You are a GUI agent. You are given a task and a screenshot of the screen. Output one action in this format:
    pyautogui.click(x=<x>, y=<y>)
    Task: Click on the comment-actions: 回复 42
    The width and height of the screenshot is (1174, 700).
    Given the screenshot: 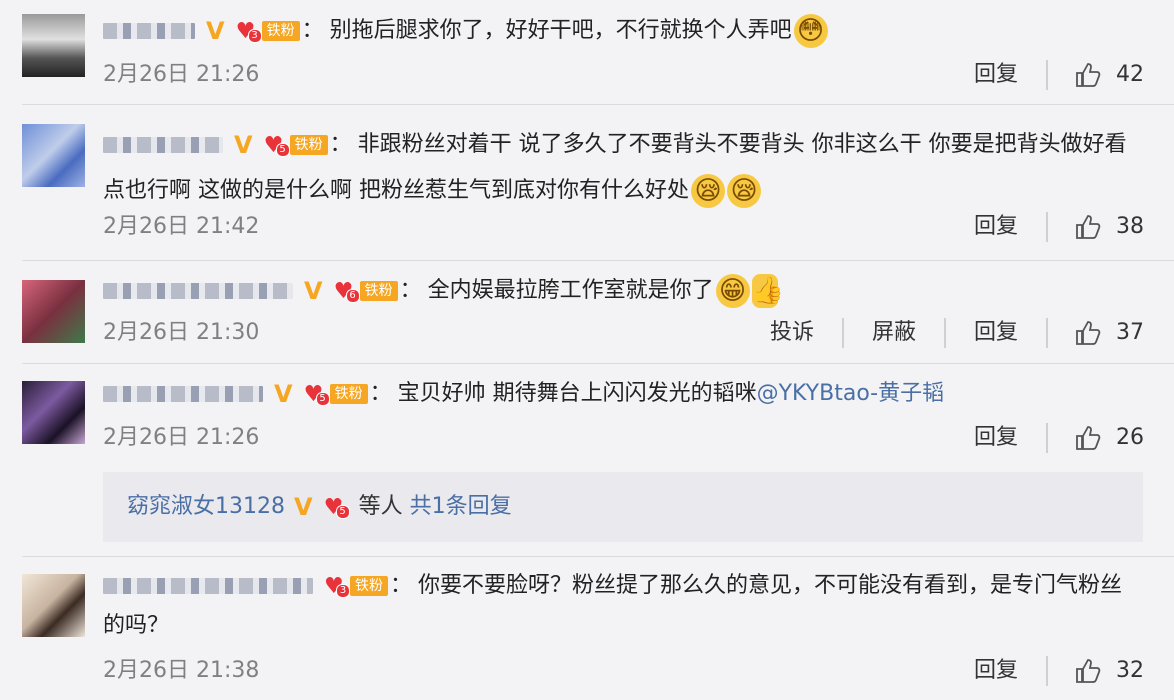 What is the action you would take?
    pyautogui.click(x=1059, y=75)
    